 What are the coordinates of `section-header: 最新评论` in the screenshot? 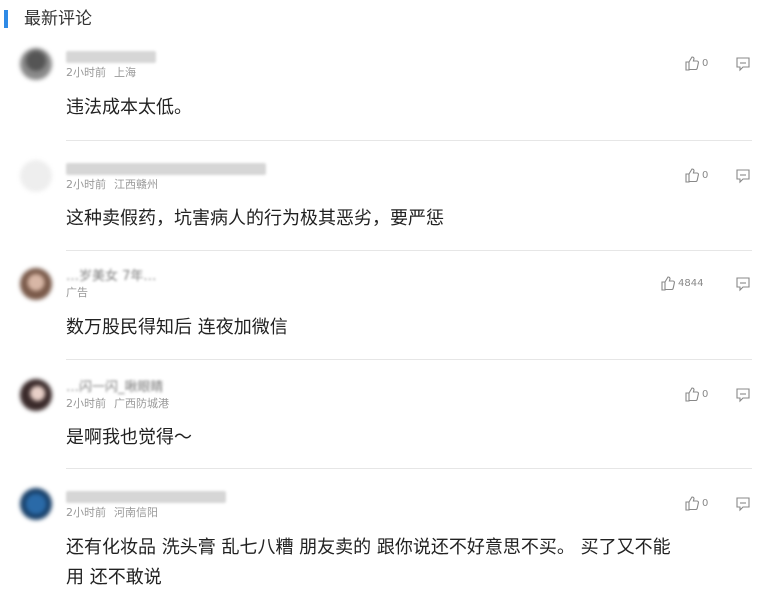 It's located at (385, 18).